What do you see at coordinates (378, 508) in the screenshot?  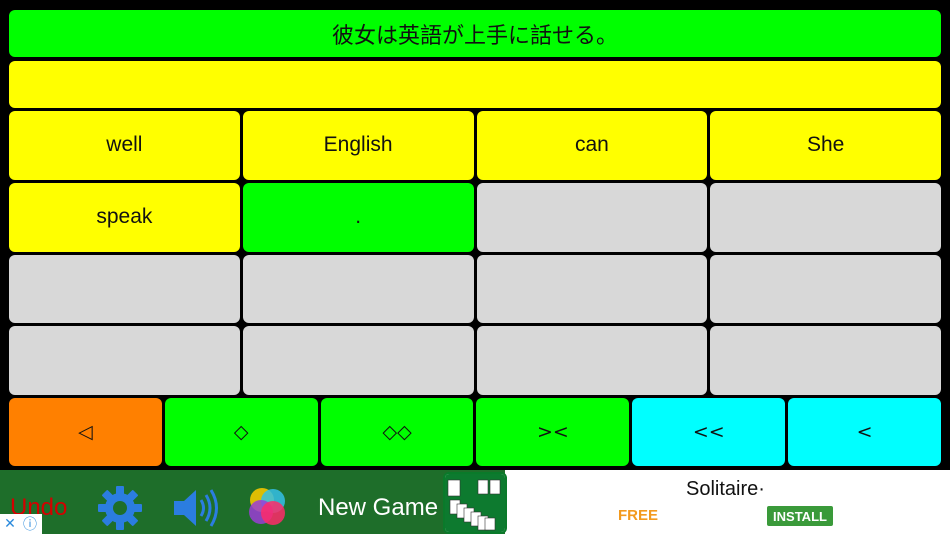 I see `new-game-button: New Game` at bounding box center [378, 508].